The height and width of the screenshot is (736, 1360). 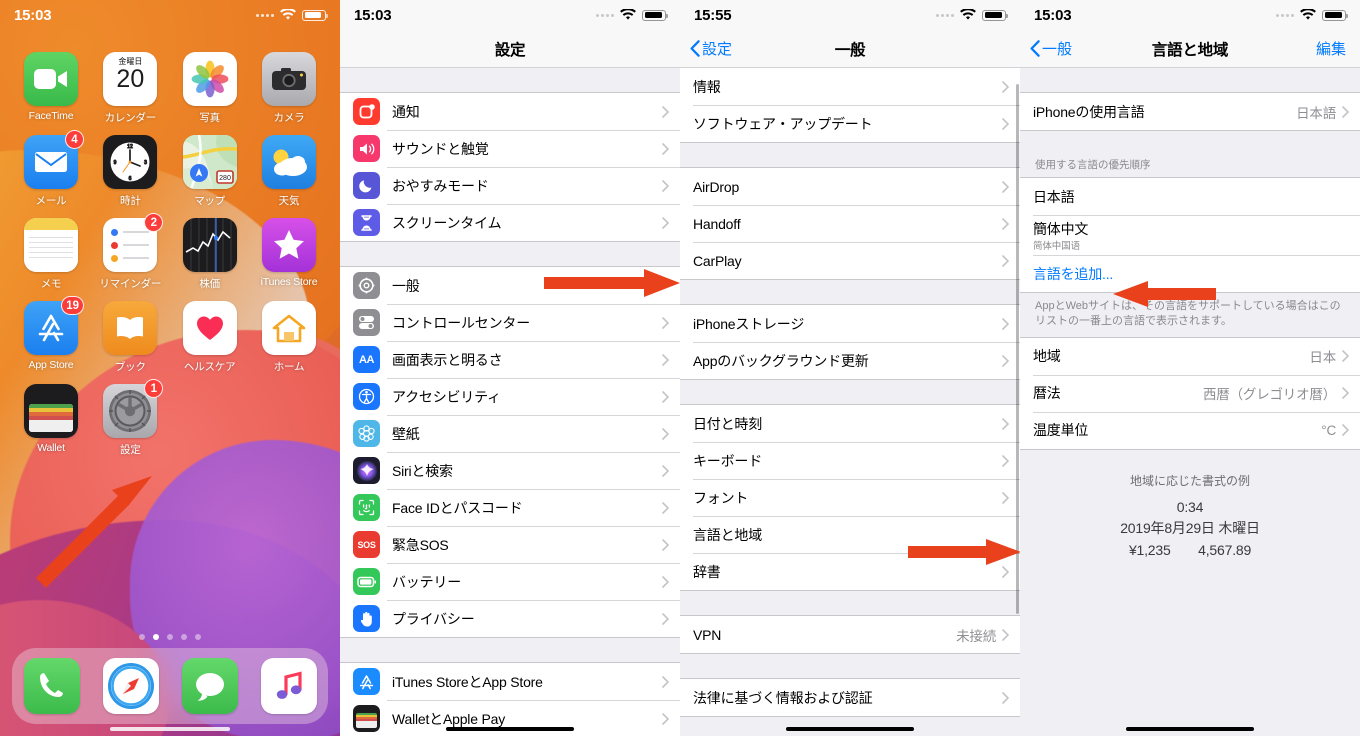 What do you see at coordinates (115, 163) in the screenshot?
I see `svg-text: 9` at bounding box center [115, 163].